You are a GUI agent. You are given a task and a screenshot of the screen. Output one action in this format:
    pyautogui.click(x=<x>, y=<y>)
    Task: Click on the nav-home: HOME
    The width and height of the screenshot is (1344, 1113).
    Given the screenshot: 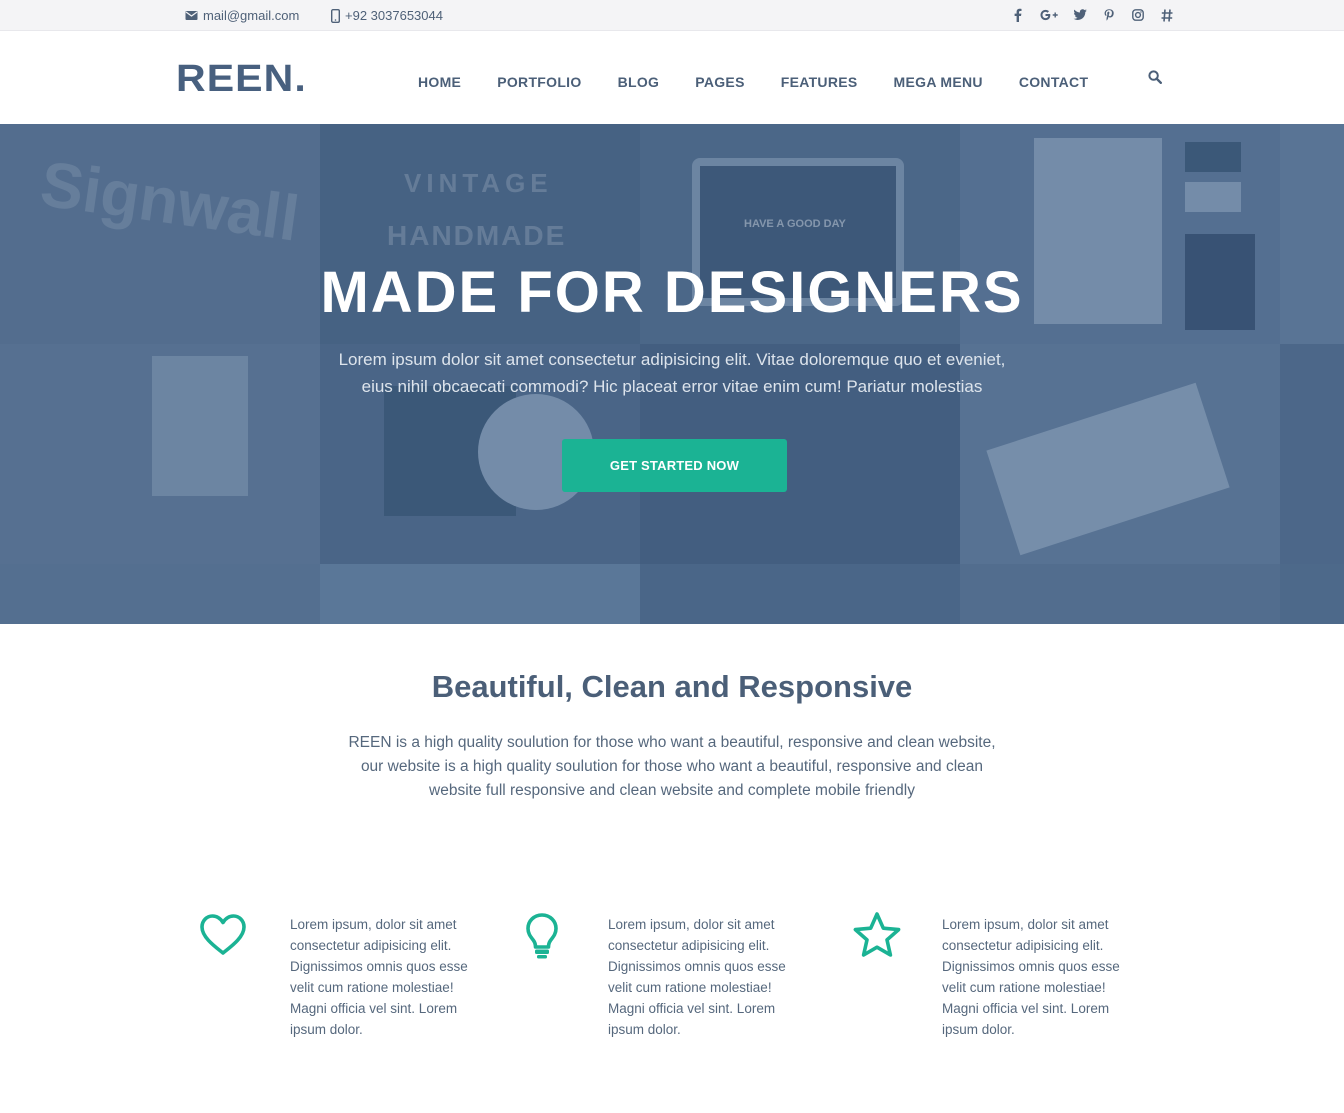 What is the action you would take?
    pyautogui.click(x=439, y=82)
    